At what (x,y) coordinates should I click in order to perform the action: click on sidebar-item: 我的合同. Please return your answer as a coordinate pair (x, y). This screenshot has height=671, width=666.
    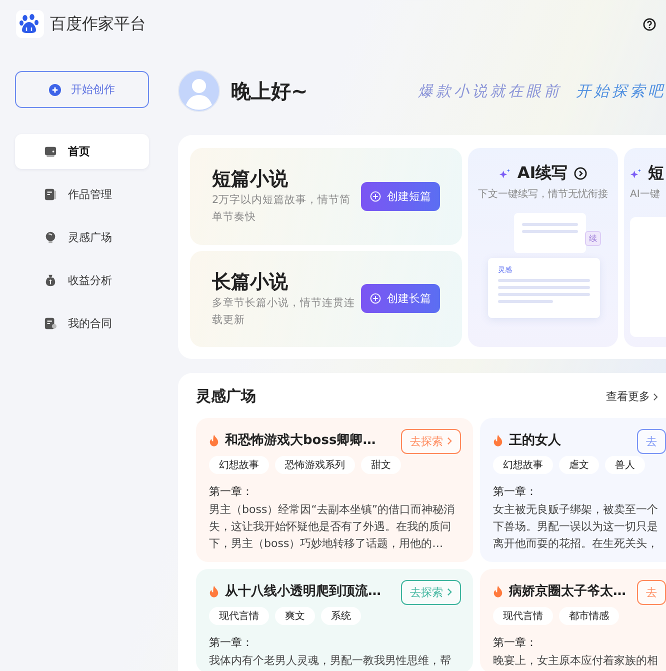
    Looking at the image, I should click on (82, 323).